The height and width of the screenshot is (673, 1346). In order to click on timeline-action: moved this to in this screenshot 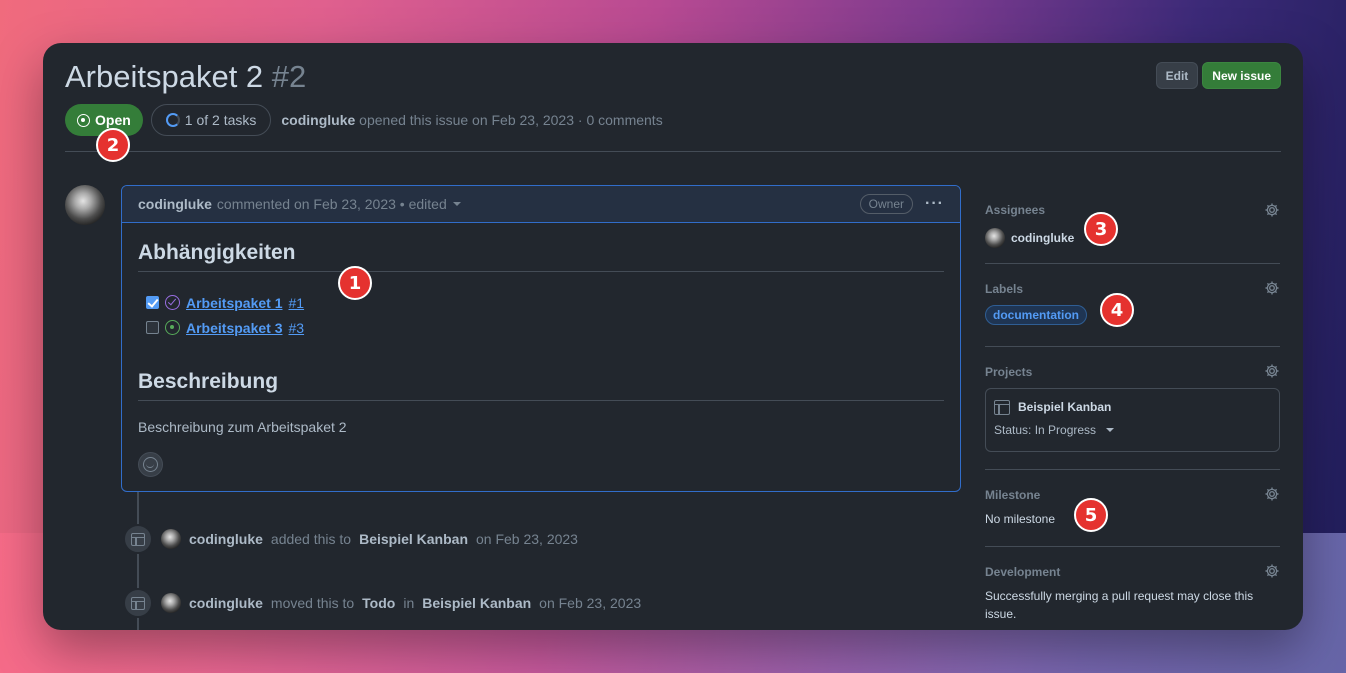, I will do `click(312, 603)`.